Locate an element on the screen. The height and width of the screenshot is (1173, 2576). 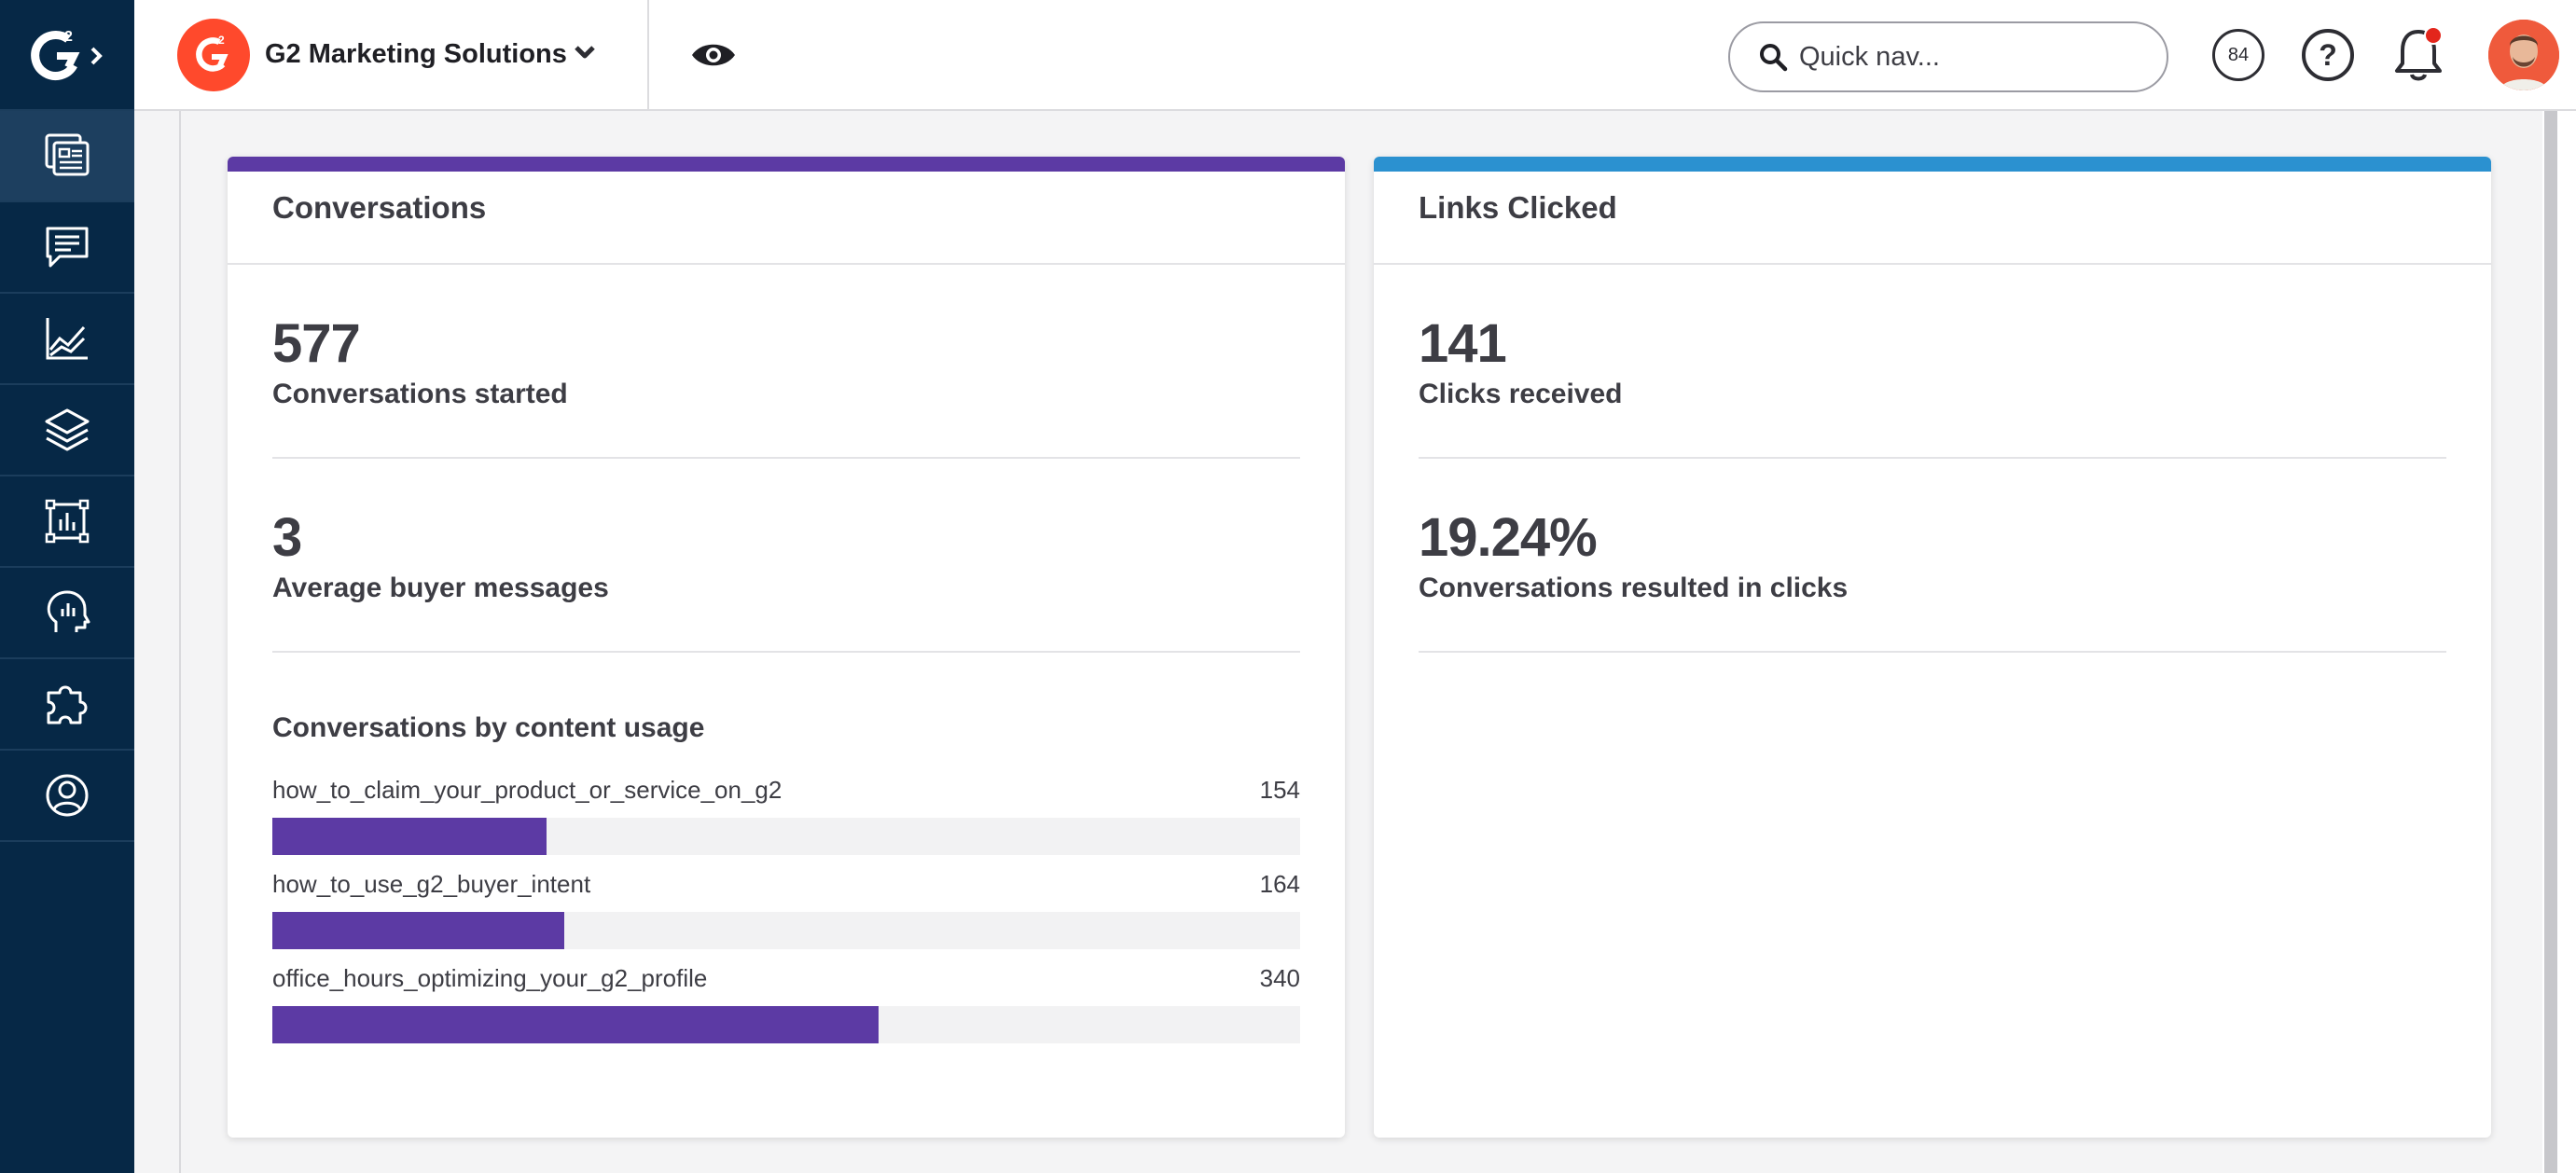
conversations-started-stat: 577 Conversations started is located at coordinates (786, 362).